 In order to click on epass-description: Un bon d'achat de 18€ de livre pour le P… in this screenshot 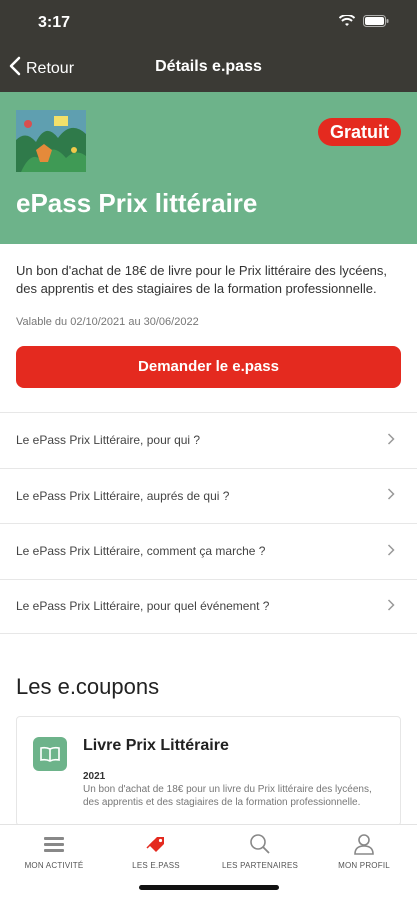, I will do `click(202, 279)`.